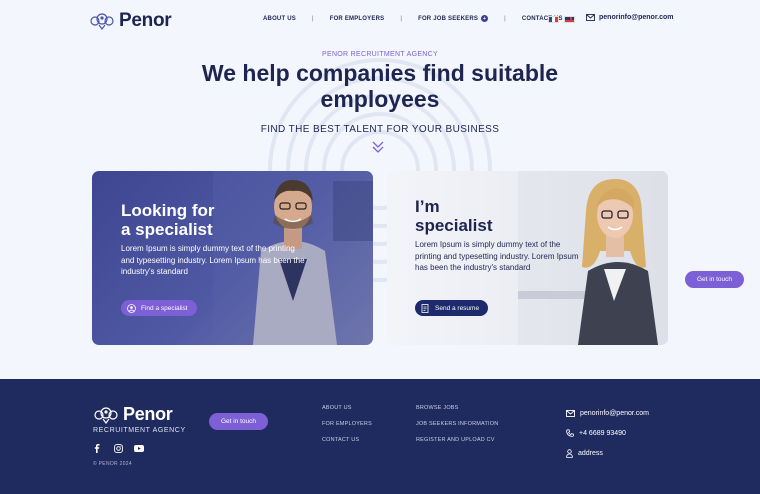 The height and width of the screenshot is (494, 760). Describe the element at coordinates (569, 453) in the screenshot. I see `person-pin-icon` at that location.